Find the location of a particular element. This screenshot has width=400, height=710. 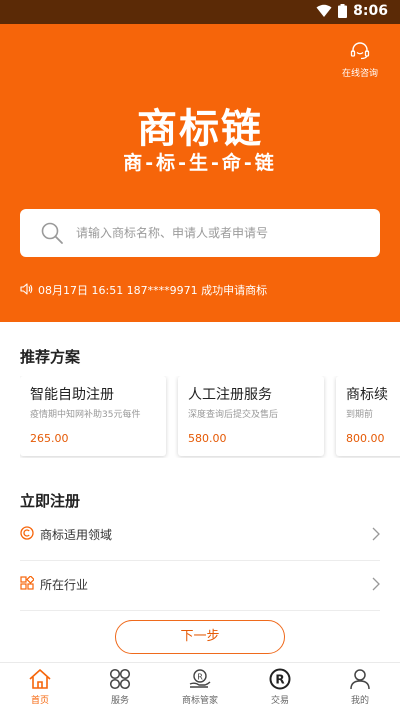

speaker-icon is located at coordinates (26, 290).